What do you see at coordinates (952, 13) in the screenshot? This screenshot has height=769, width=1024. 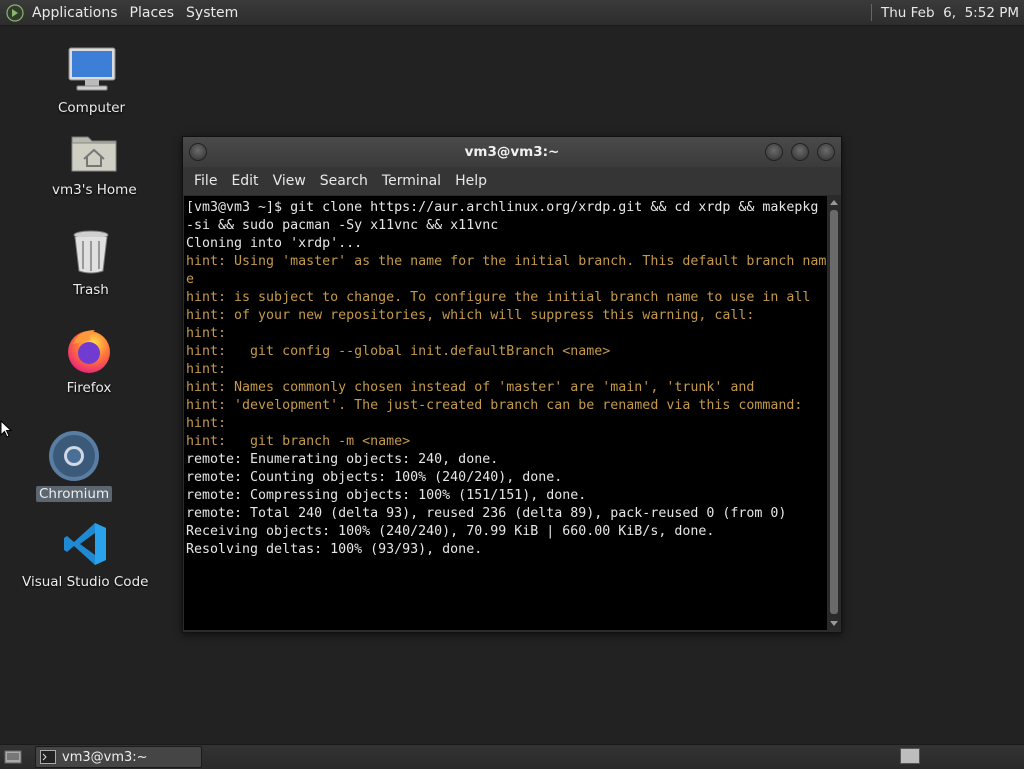 I see `clock: Thu Feb 6, 5:52 PM` at bounding box center [952, 13].